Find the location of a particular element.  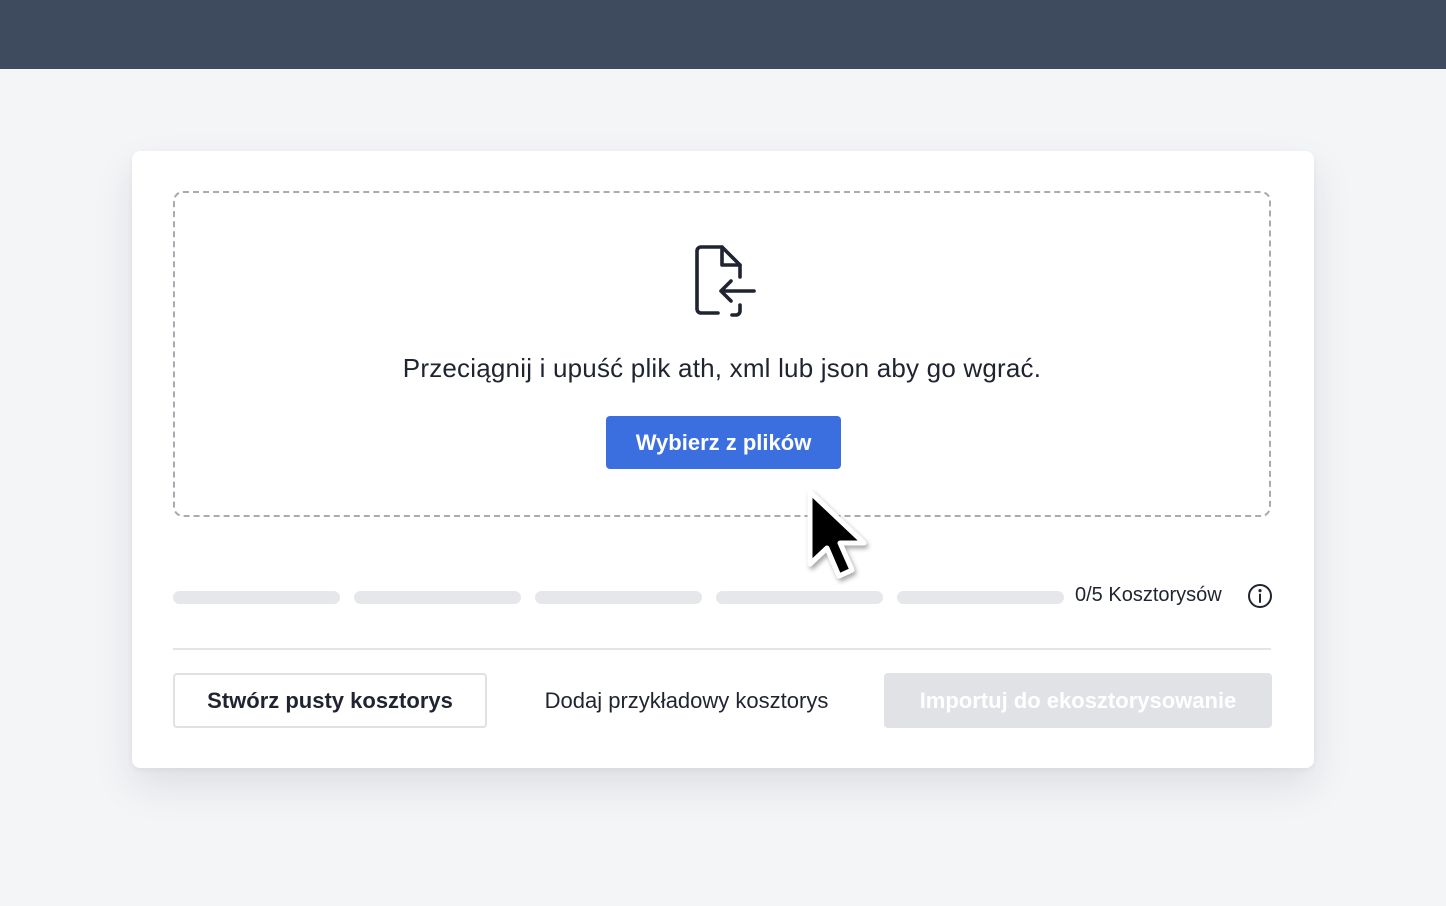

info-icon is located at coordinates (1260, 596).